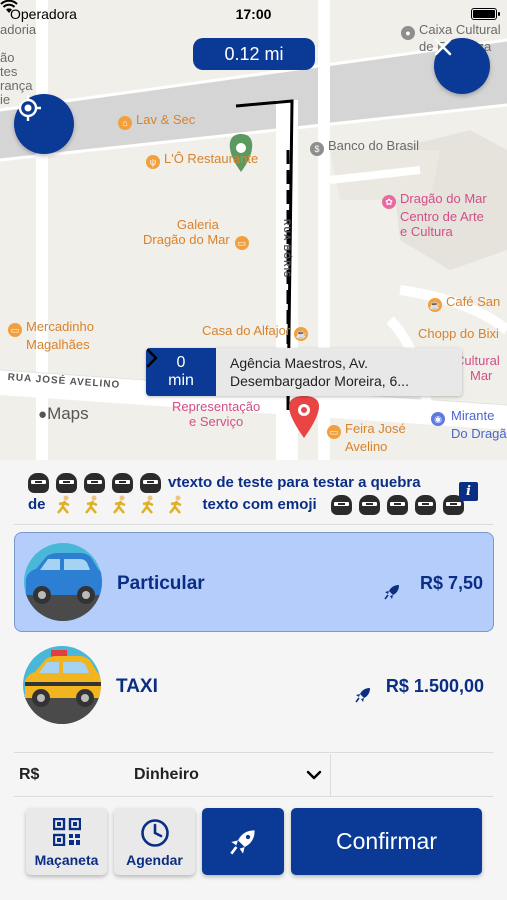  I want to click on macaneta-label: Maçaneta, so click(66, 860).